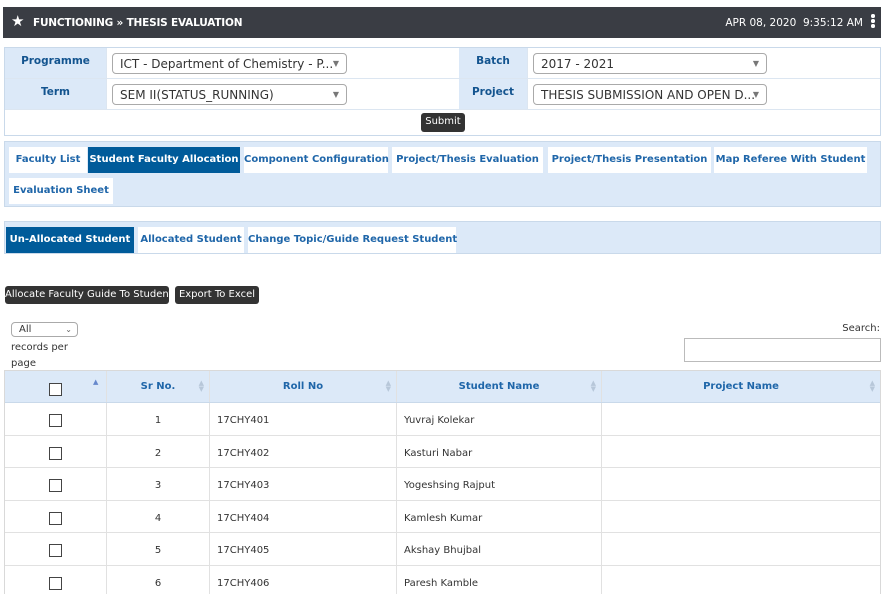 This screenshot has width=885, height=594. I want to click on batch-cell: 2017 - 2021 ▼, so click(704, 63).